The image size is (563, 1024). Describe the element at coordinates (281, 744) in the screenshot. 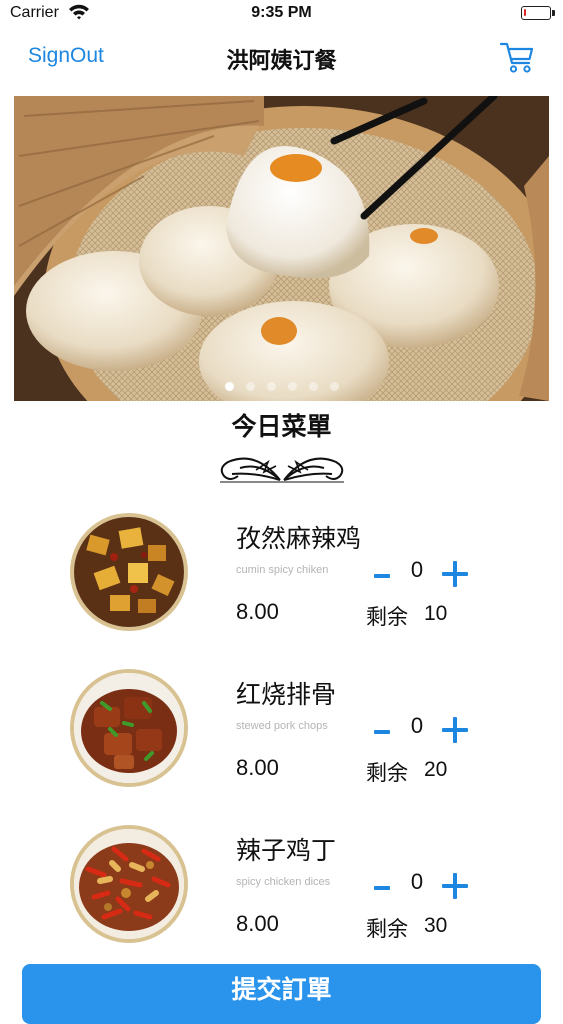

I see `dish-item: 红烧排骨 stewed pork chops 0 8.00 剩余 20` at that location.